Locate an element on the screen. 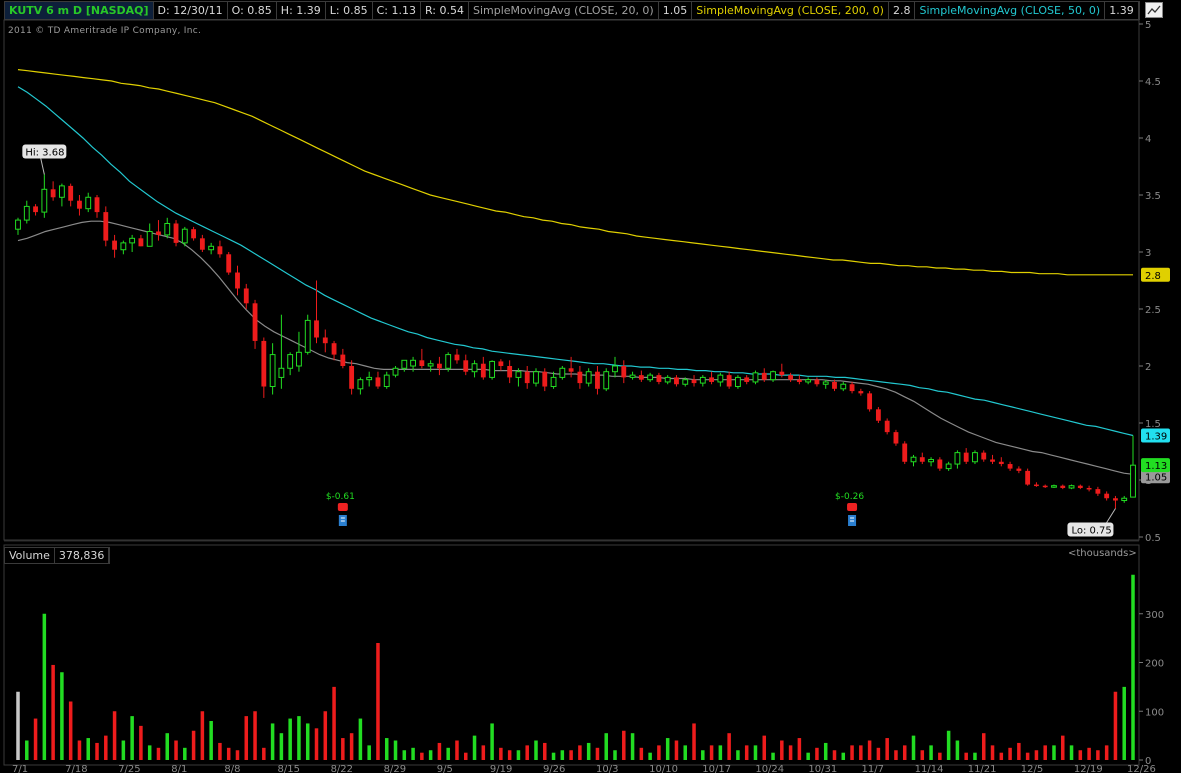 This screenshot has width=1181, height=773. sma200-study-label: SimpleMovingAvg (CLOSE, 200, 0) is located at coordinates (790, 10).